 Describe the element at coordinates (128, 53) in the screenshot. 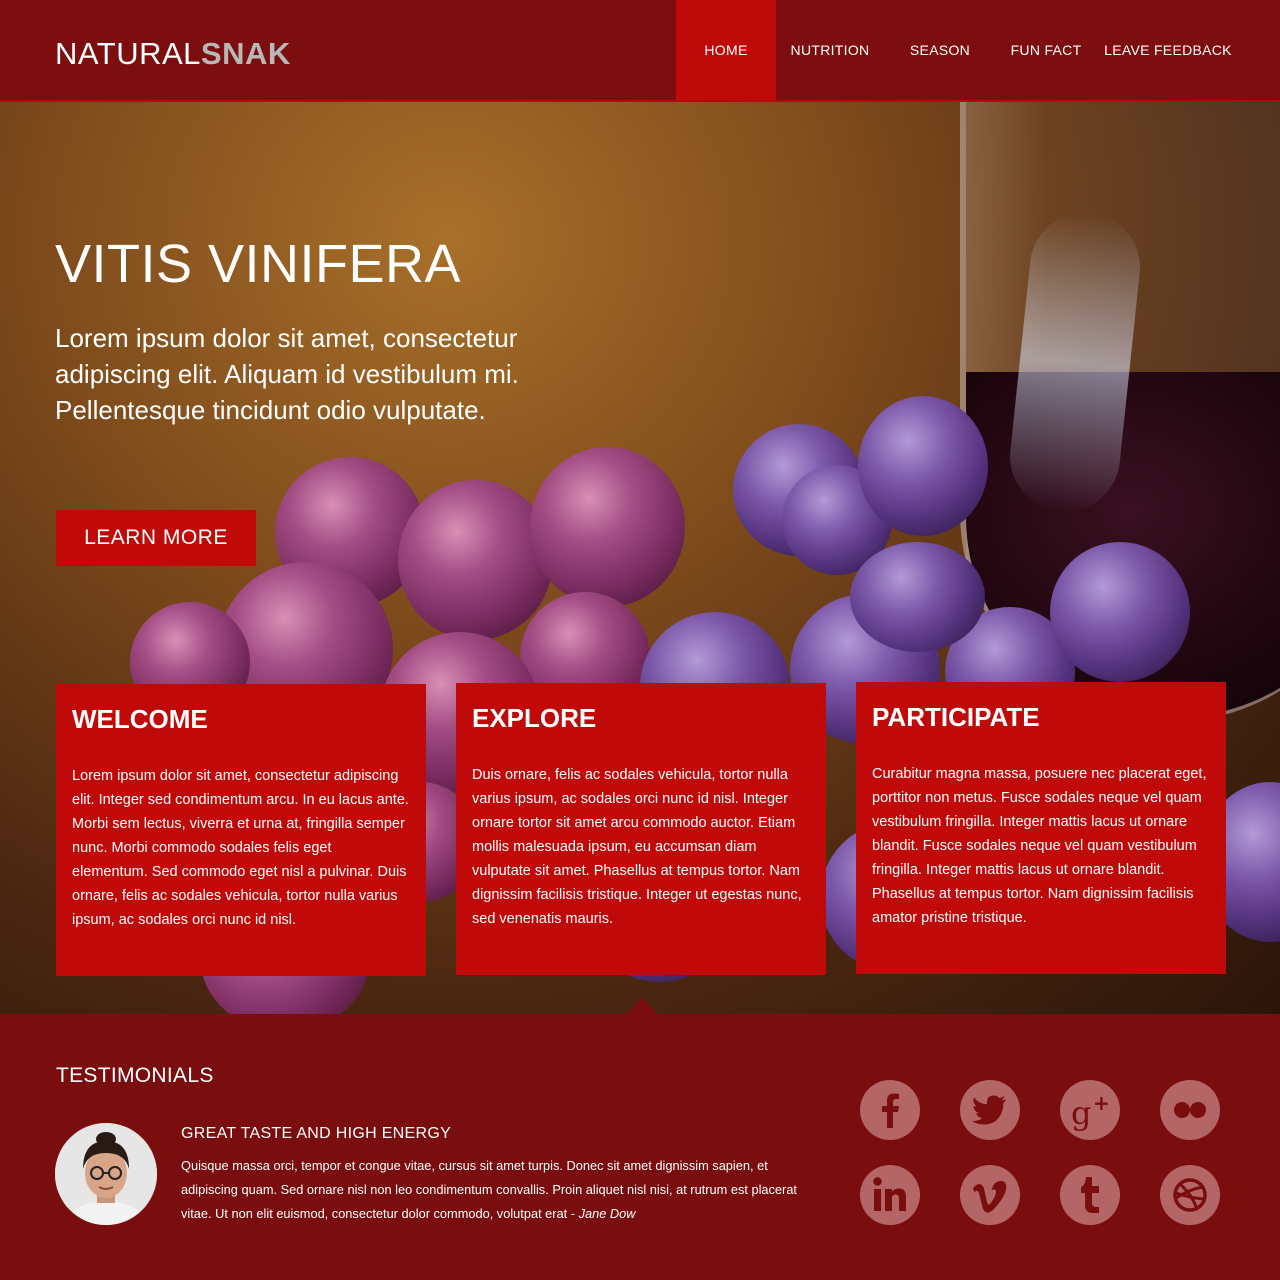

I see `logo-part-natural: NATURAL` at that location.